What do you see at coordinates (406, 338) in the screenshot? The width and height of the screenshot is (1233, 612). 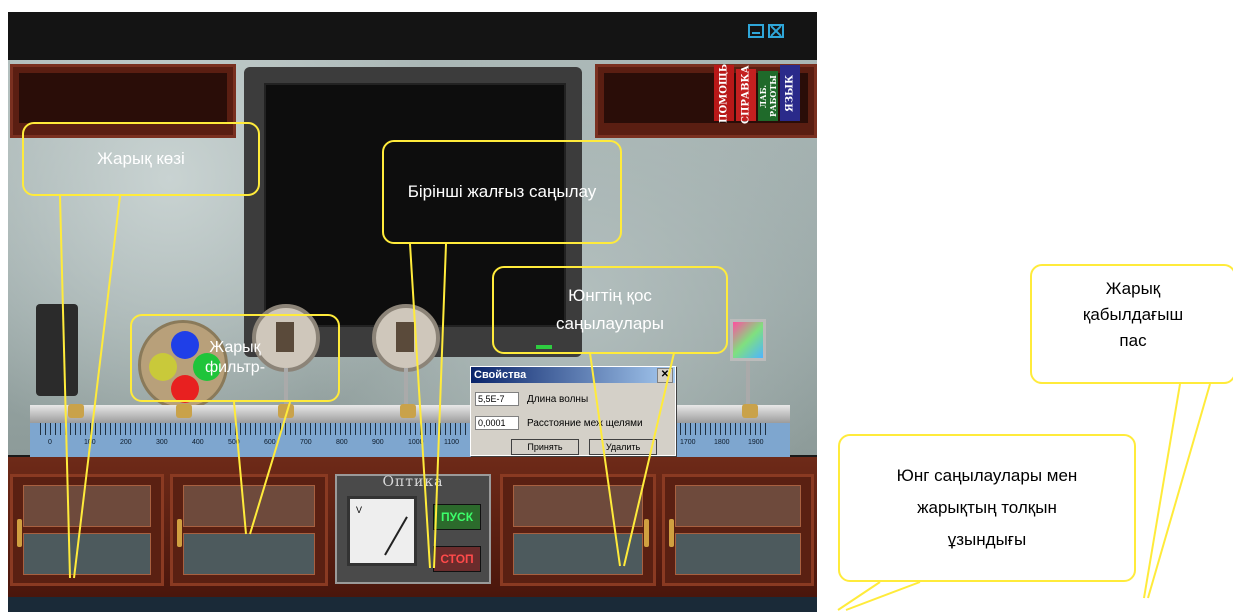 I see `double-slit-holder` at bounding box center [406, 338].